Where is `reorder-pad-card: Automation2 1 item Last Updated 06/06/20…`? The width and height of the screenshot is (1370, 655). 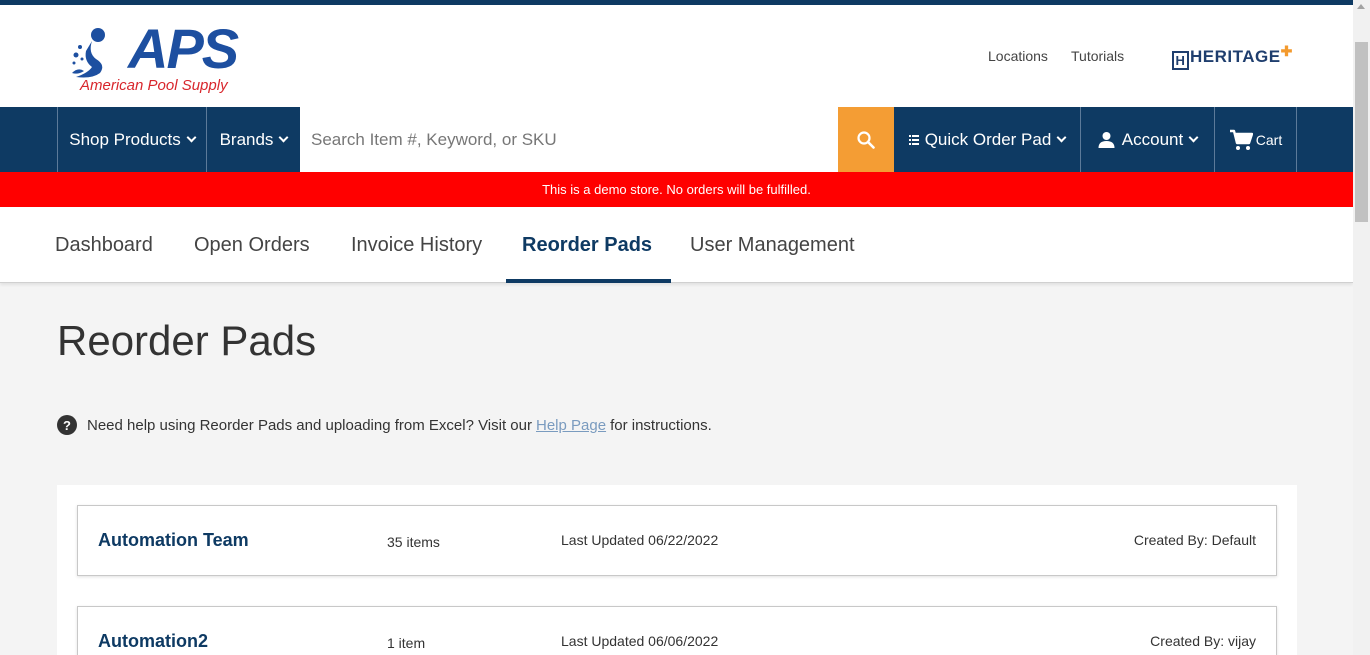
reorder-pad-card: Automation2 1 item Last Updated 06/06/20… is located at coordinates (677, 630).